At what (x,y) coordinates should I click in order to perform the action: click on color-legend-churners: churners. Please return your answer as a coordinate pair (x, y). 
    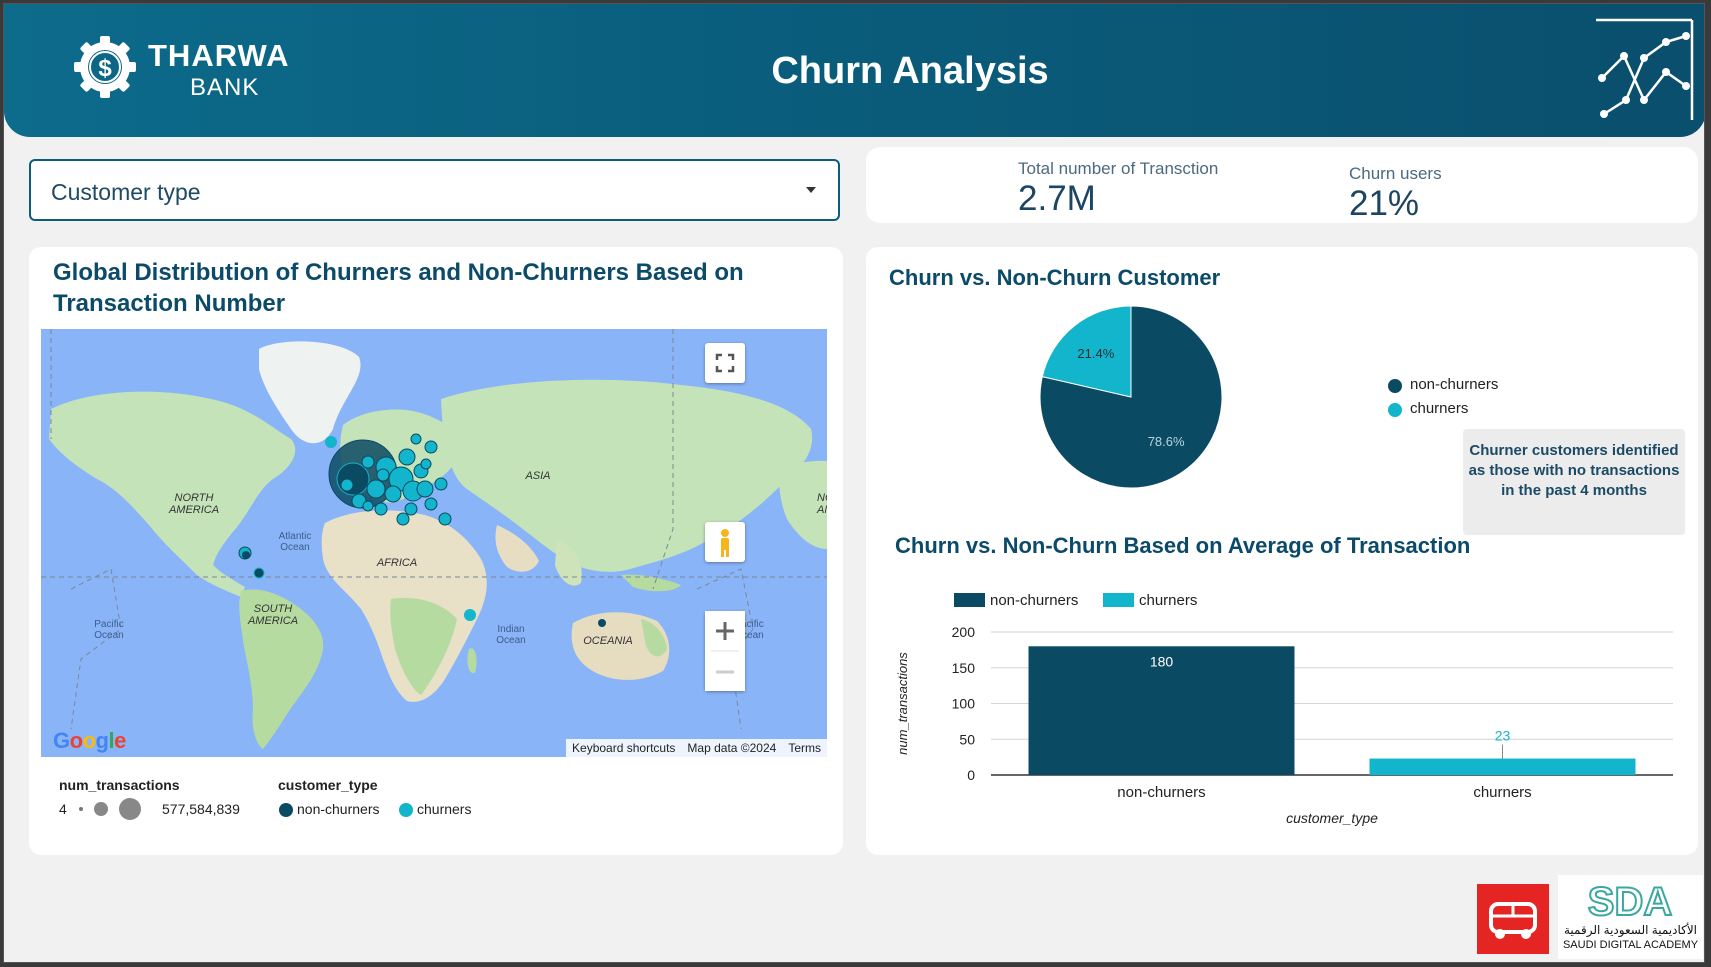
    Looking at the image, I should click on (444, 809).